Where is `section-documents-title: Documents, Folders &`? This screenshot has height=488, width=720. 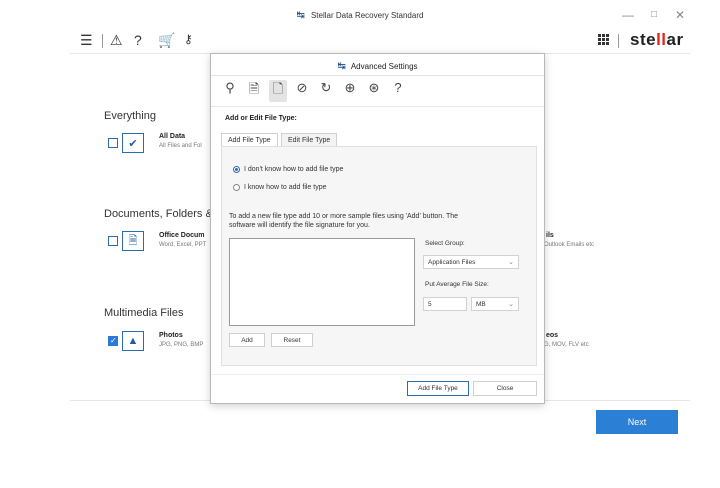 section-documents-title: Documents, Folders & is located at coordinates (158, 214).